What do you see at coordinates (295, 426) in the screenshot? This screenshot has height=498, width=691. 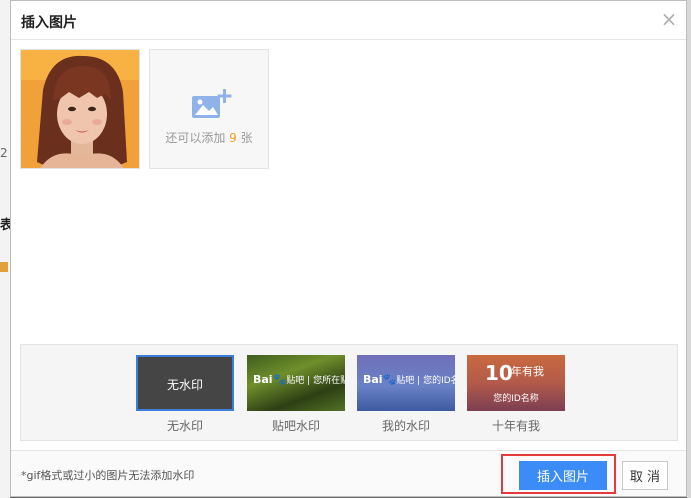 I see `watermark-label: 贴吧水印` at bounding box center [295, 426].